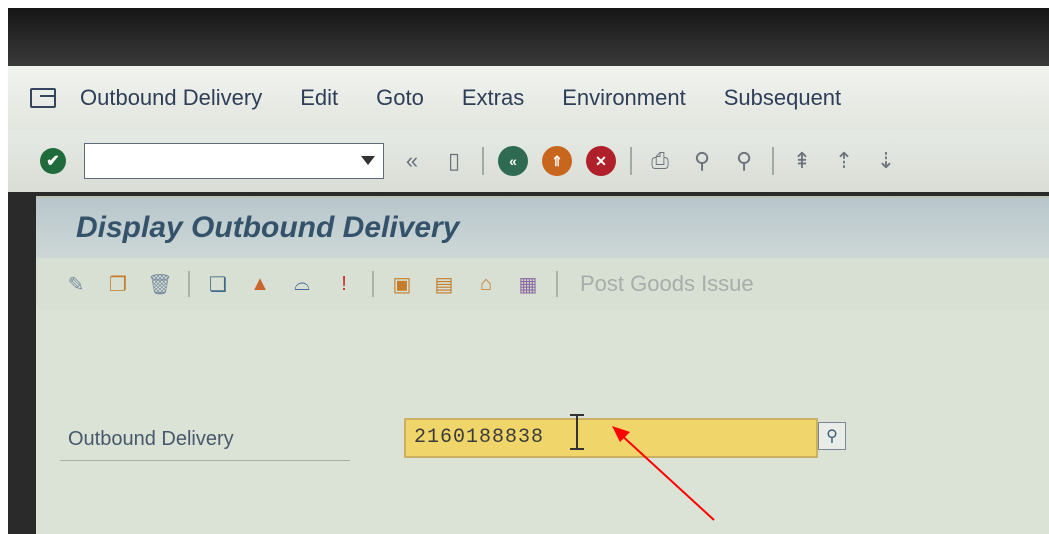 The image size is (1049, 534). I want to click on house-icon: ⌂, so click(486, 284).